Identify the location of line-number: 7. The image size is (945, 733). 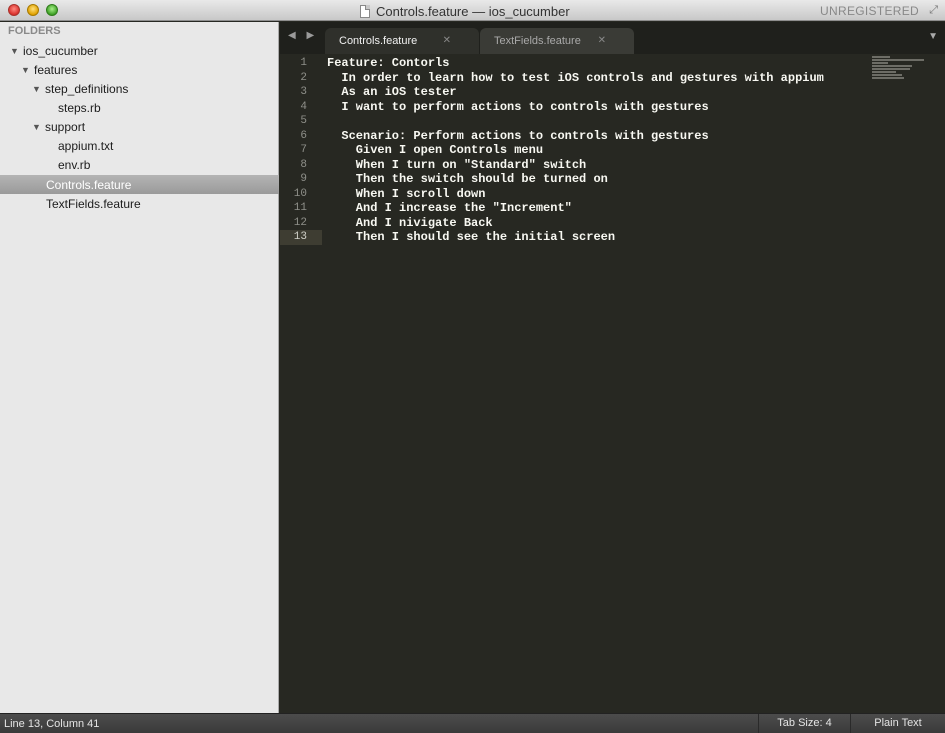
(303, 150).